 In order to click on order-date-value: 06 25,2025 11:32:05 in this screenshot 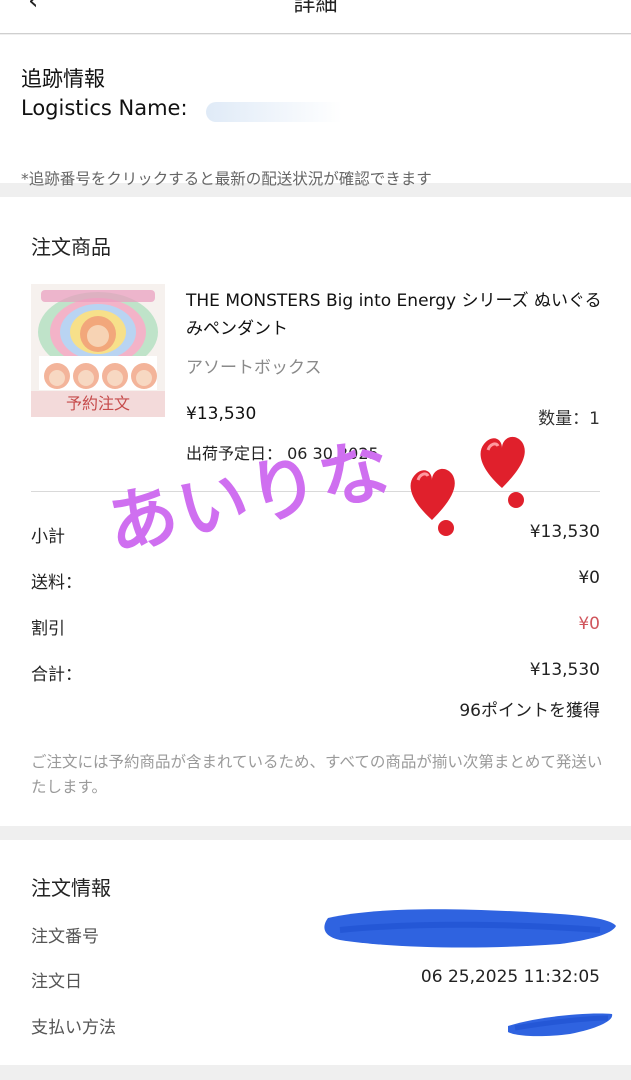, I will do `click(510, 977)`.